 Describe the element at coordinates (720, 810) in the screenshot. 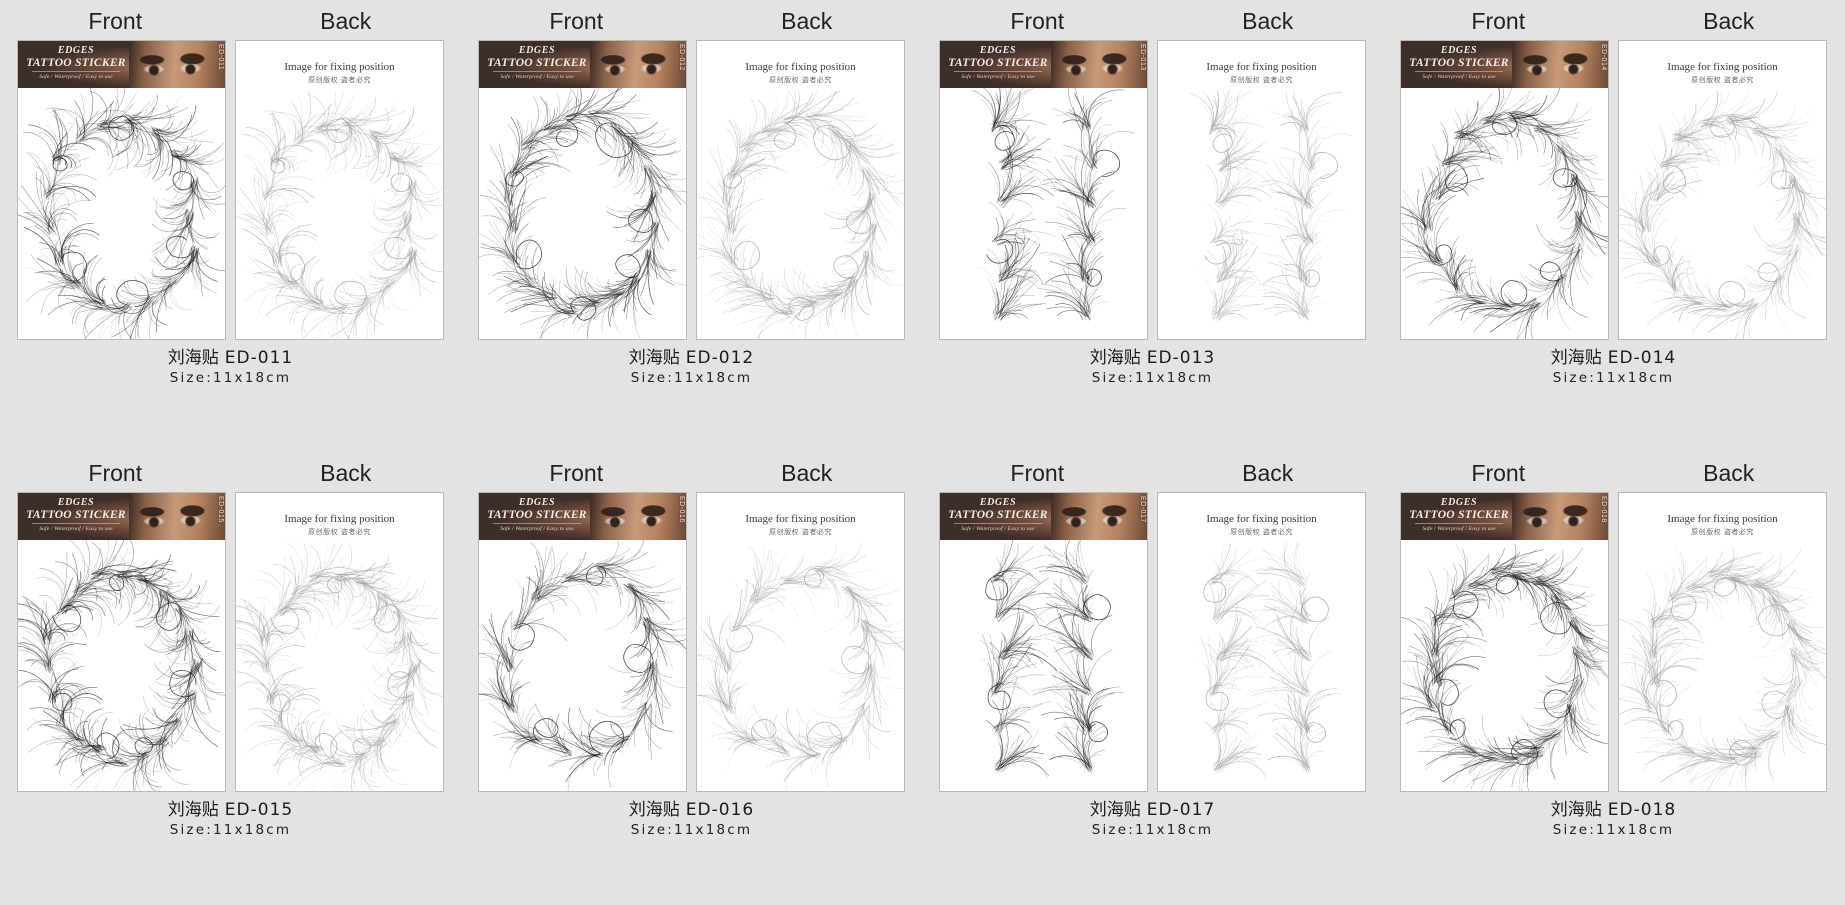

I see `product-code: ED-016` at that location.